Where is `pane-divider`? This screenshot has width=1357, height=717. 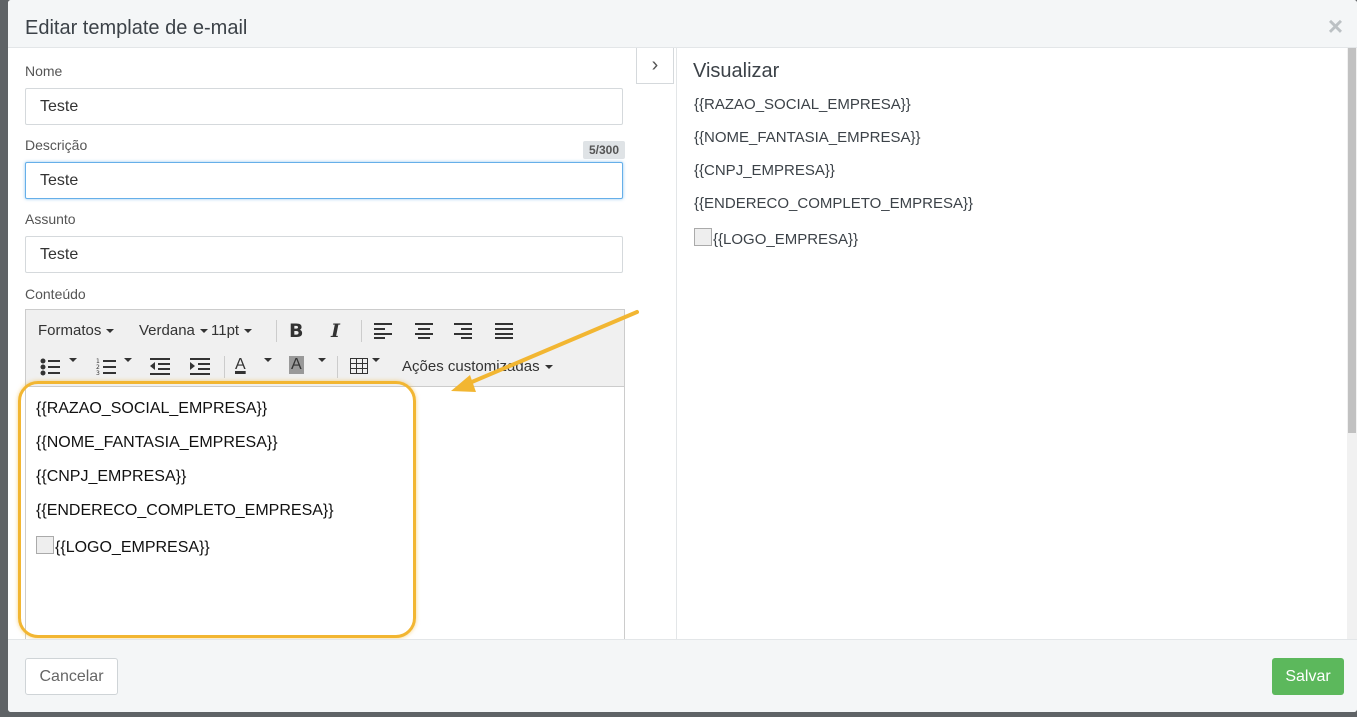 pane-divider is located at coordinates (676, 343).